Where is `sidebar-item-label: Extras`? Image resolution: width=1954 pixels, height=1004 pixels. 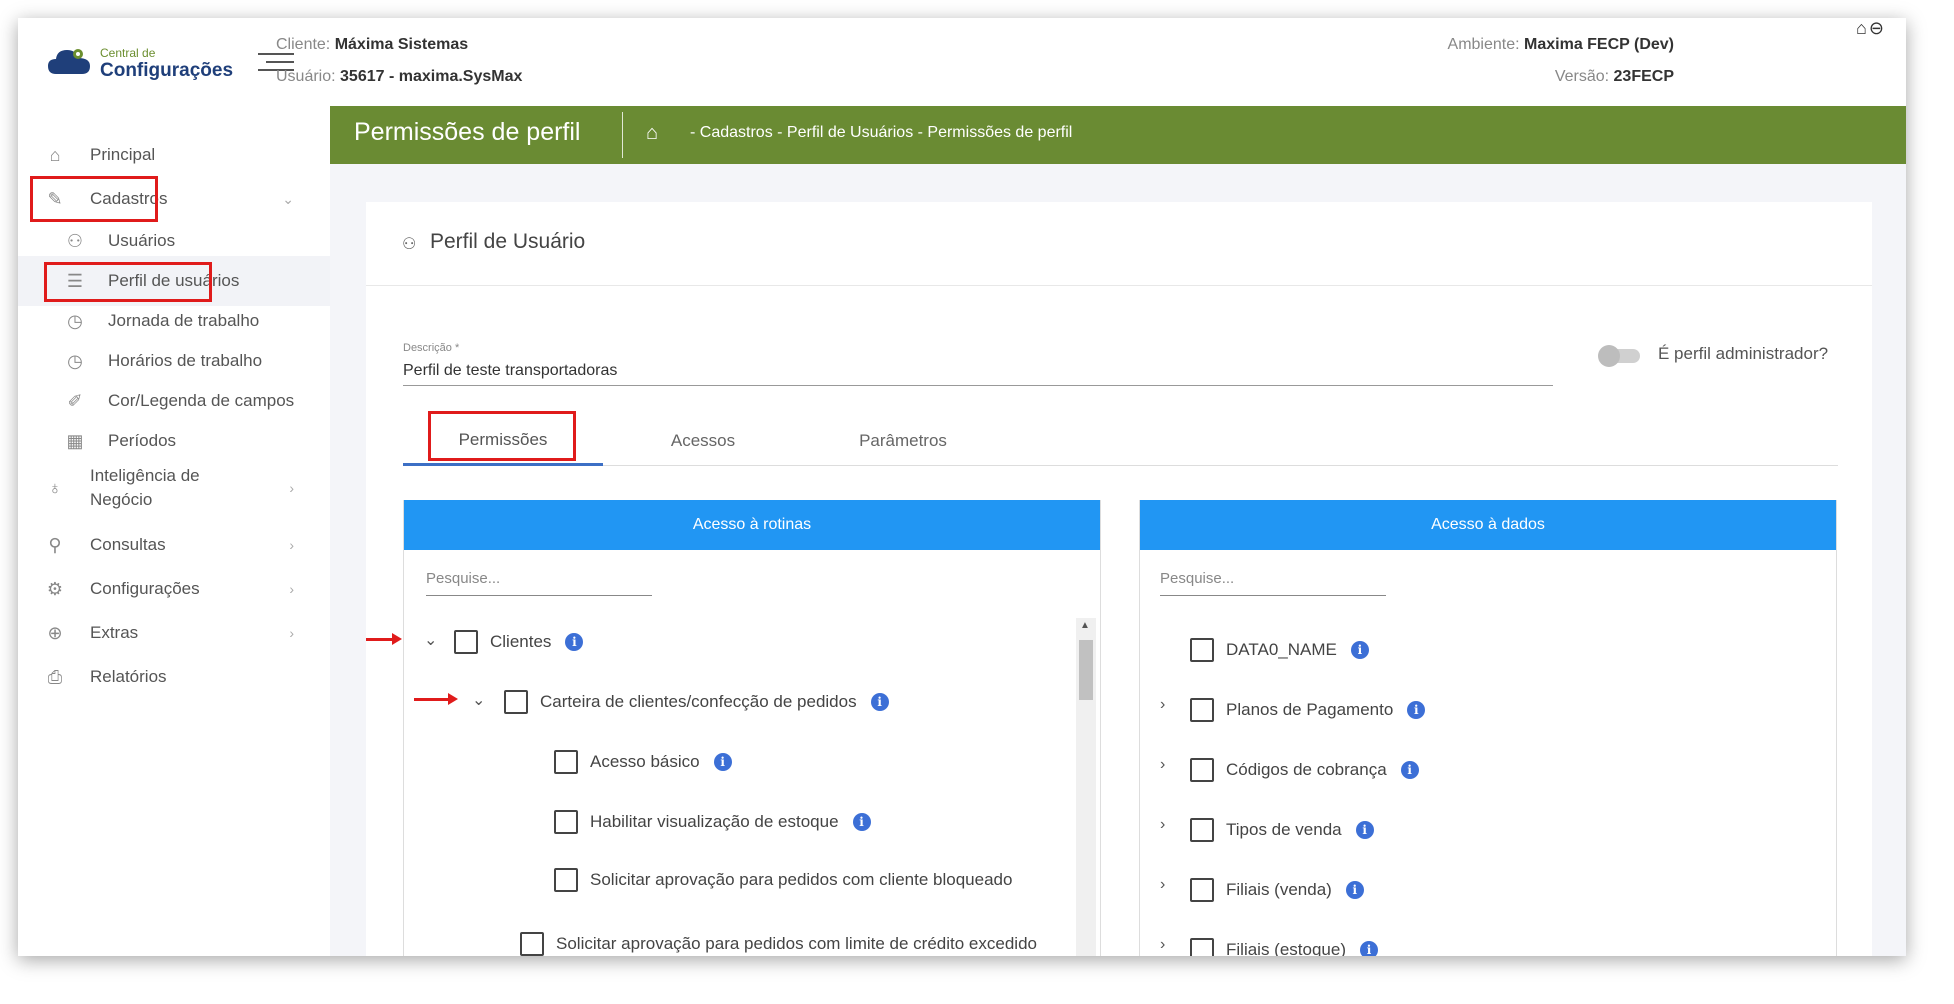
sidebar-item-label: Extras is located at coordinates (114, 632).